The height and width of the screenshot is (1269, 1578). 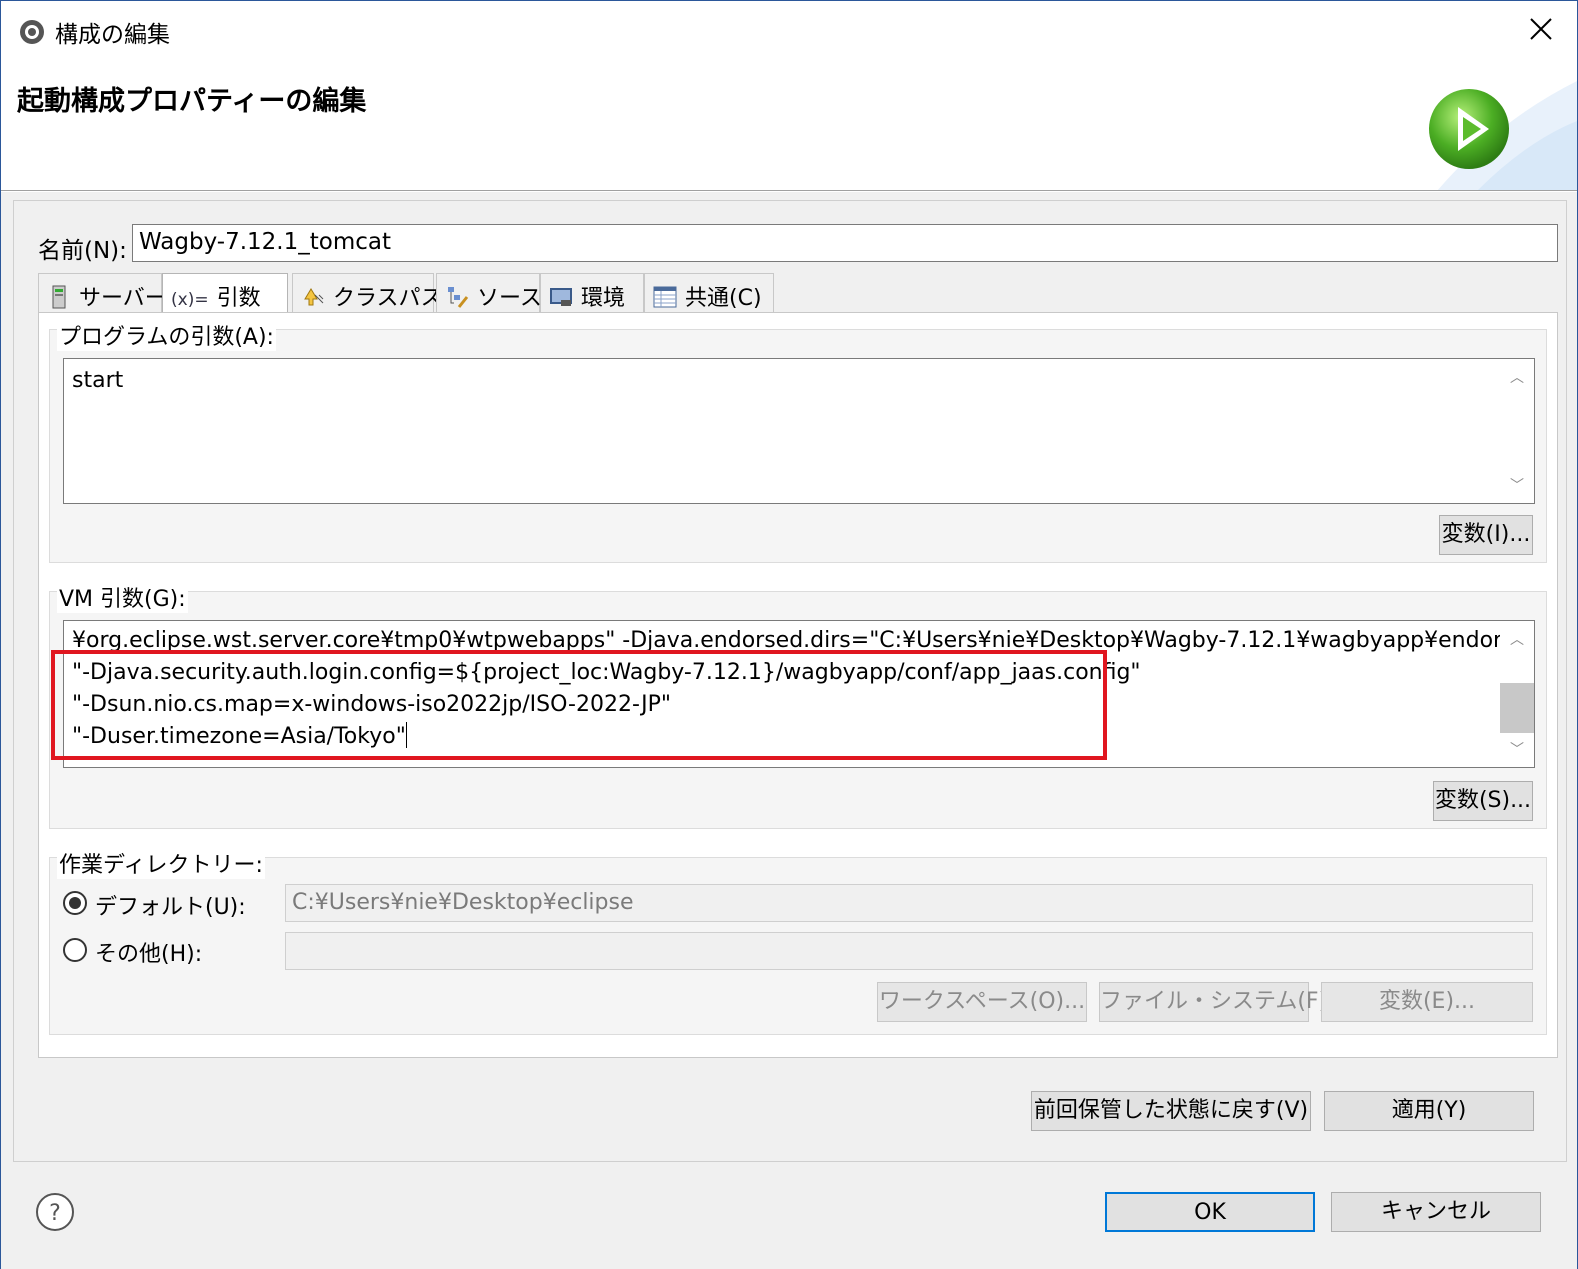 I want to click on working-dir-label: 作業ディレクトリー:, so click(x=161, y=863).